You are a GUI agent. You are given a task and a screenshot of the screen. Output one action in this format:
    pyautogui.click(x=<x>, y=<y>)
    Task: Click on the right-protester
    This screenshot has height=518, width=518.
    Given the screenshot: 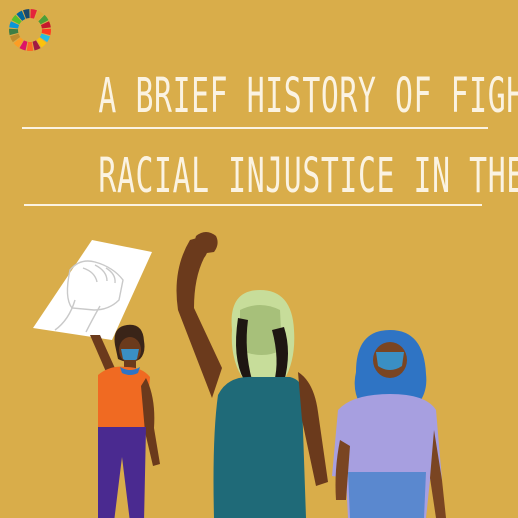 What is the action you would take?
    pyautogui.click(x=389, y=424)
    